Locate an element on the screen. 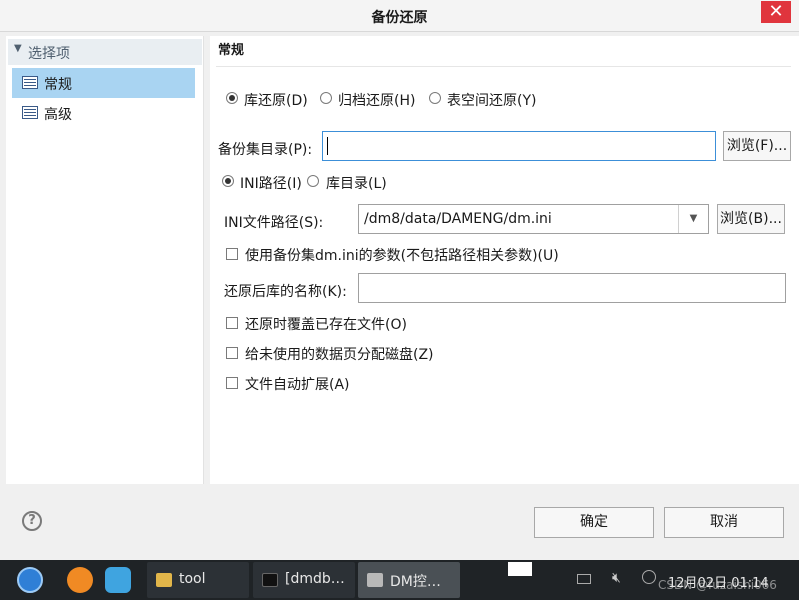 The width and height of the screenshot is (799, 600). text-caret is located at coordinates (327, 146).